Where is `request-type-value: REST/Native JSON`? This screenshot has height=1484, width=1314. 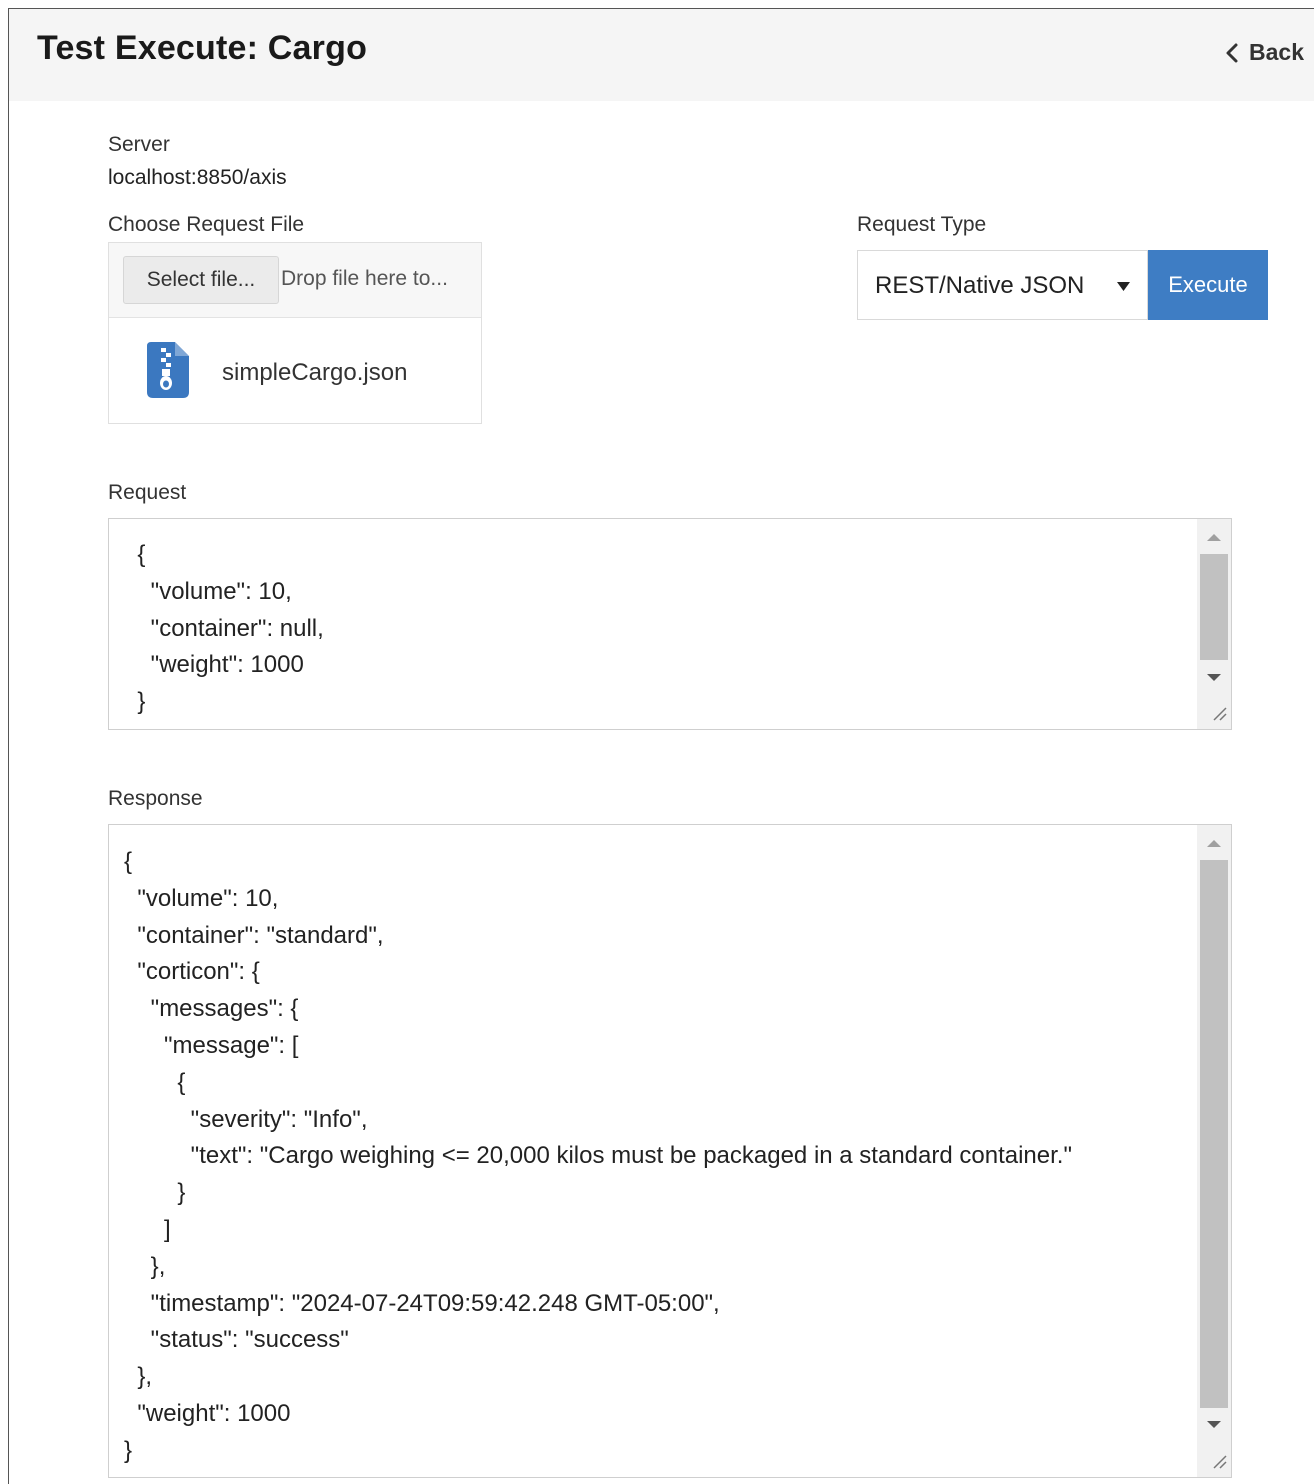
request-type-value: REST/Native JSON is located at coordinates (980, 285).